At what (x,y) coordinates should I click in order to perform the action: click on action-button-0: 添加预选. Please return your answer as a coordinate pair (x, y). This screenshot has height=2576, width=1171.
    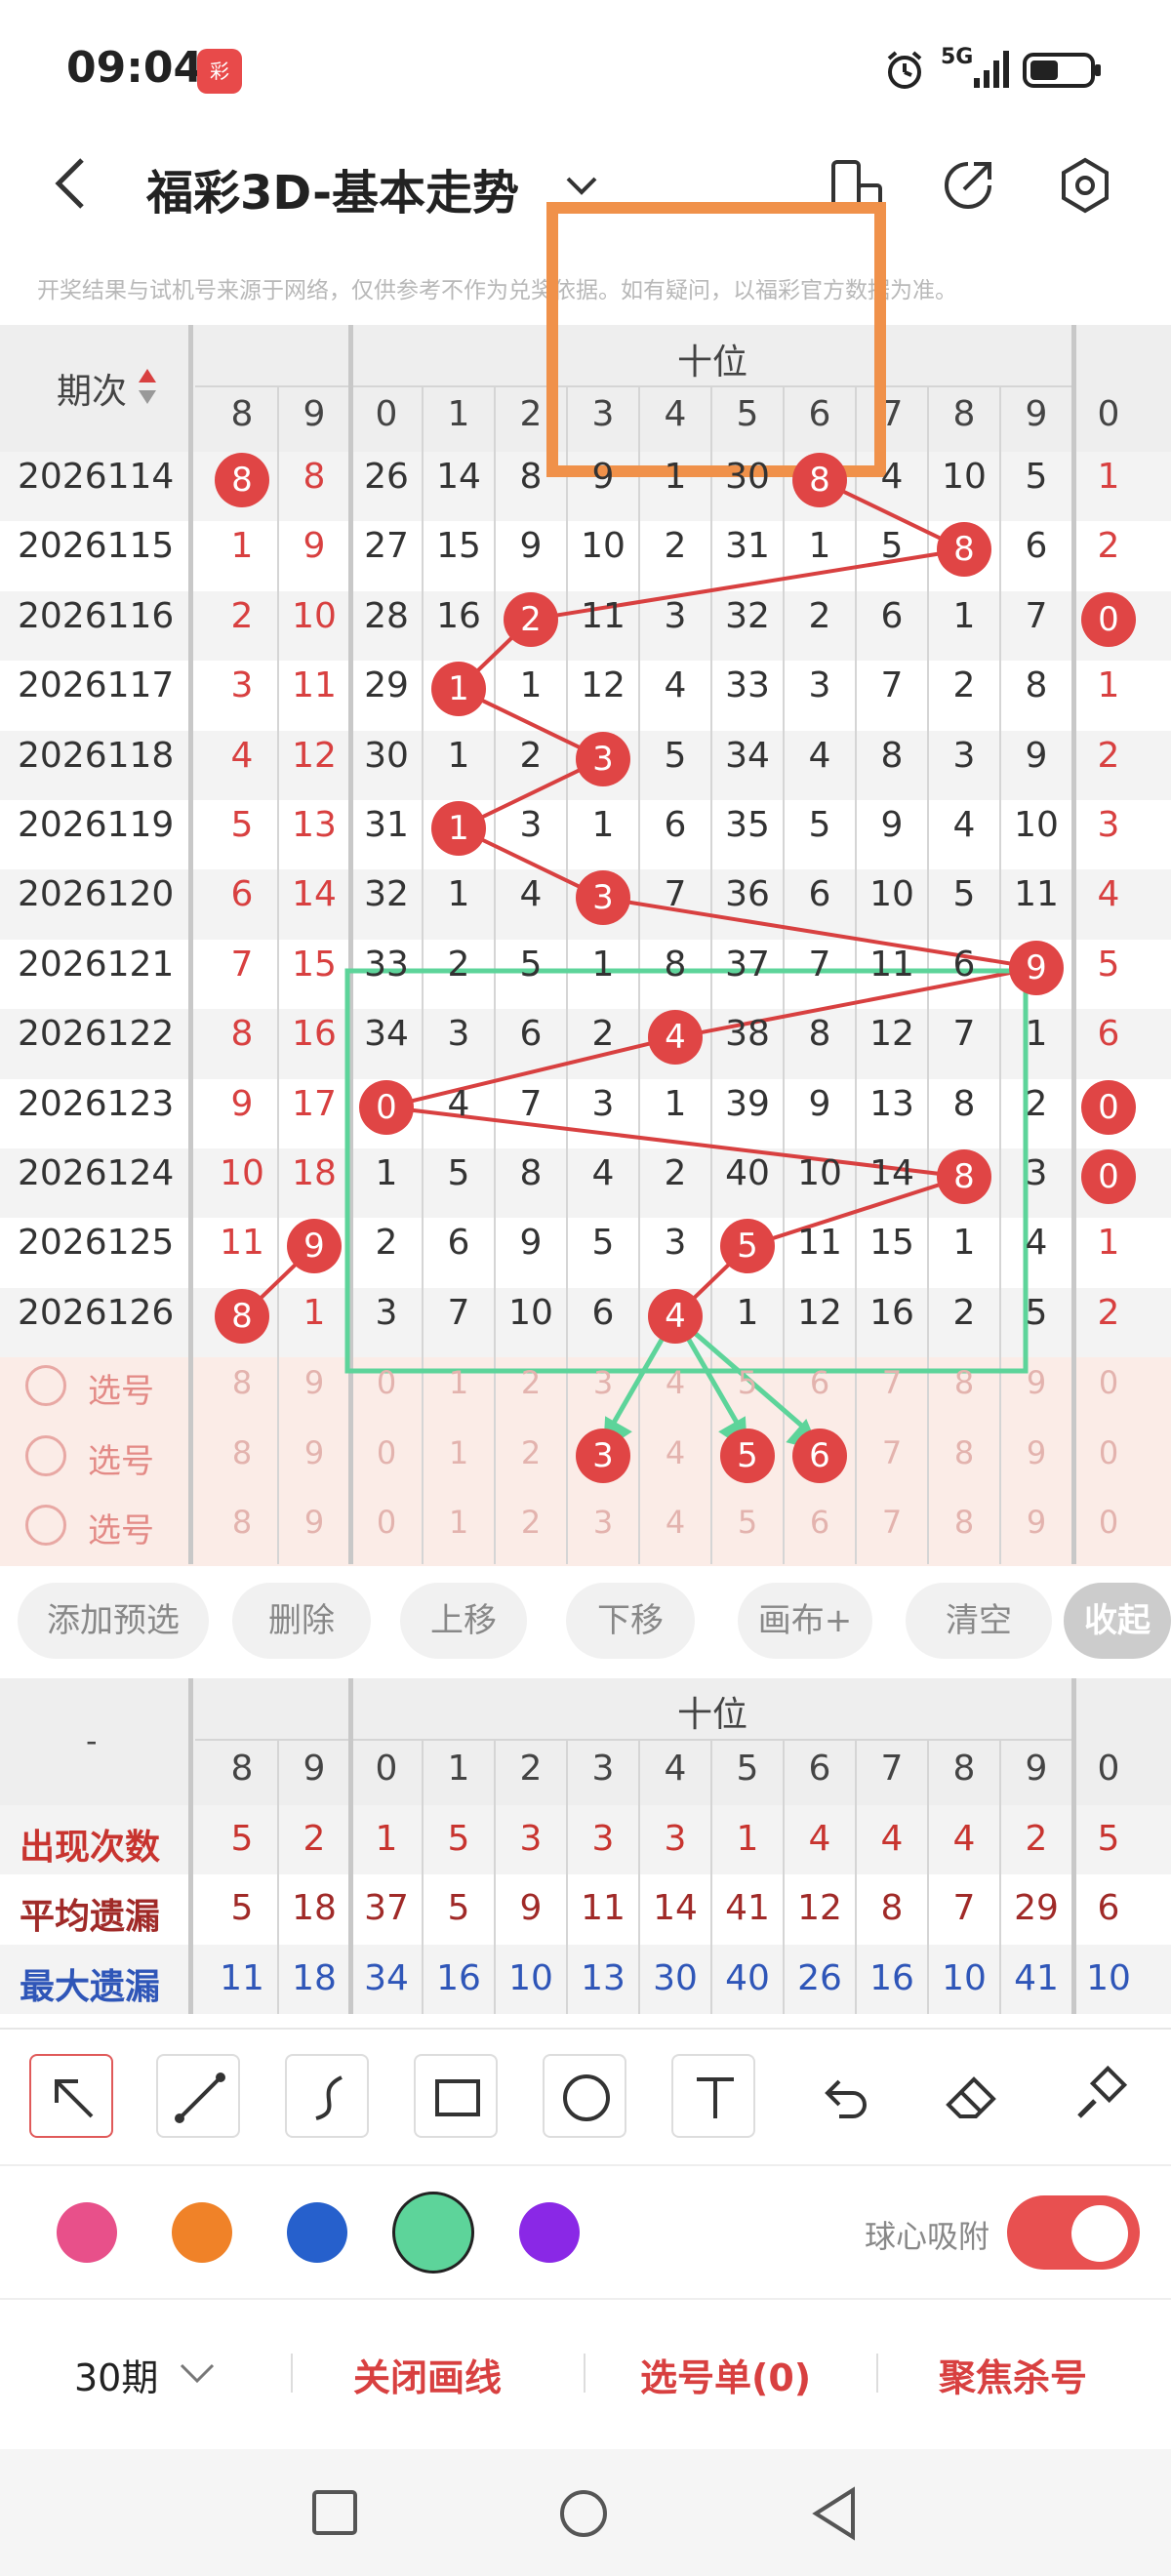
    Looking at the image, I should click on (113, 1621).